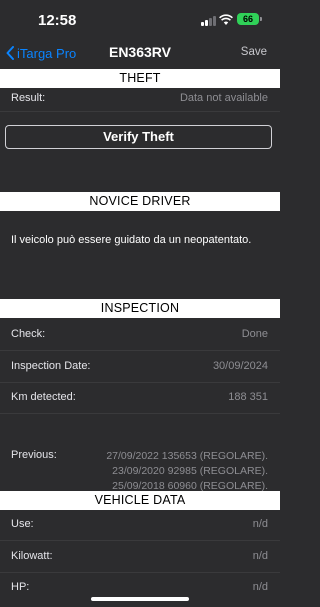 The height and width of the screenshot is (607, 320). I want to click on inspection-check-row: Check: Done, so click(140, 338).